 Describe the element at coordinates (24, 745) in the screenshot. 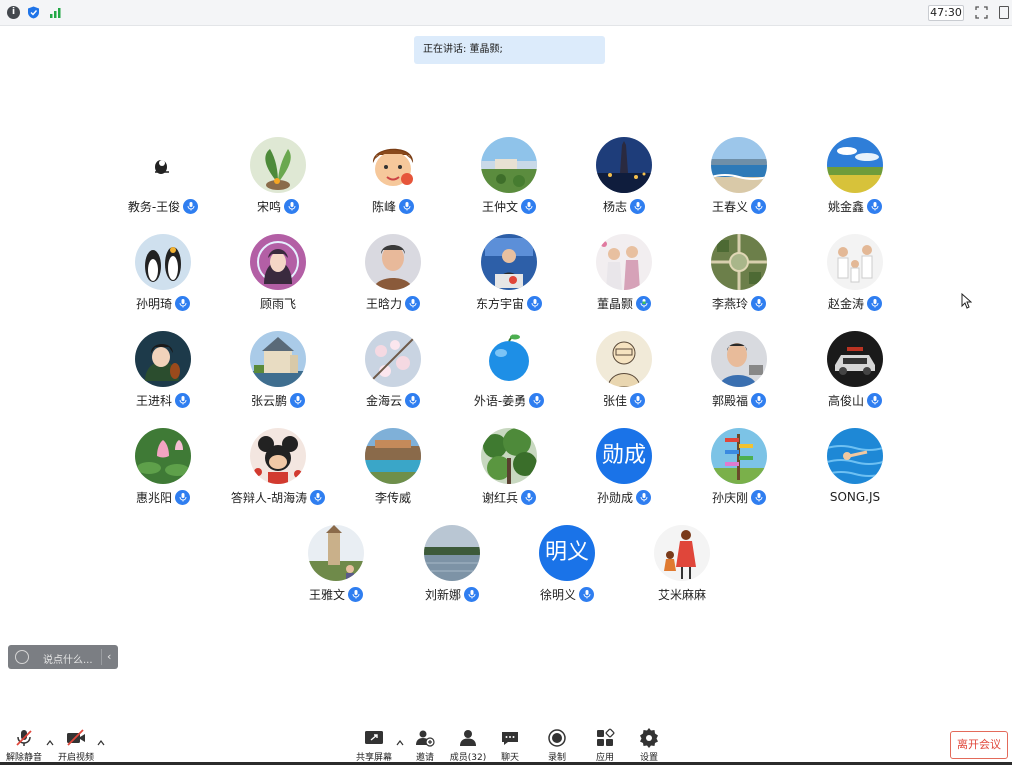

I see `unmute-button: 解除静音` at that location.